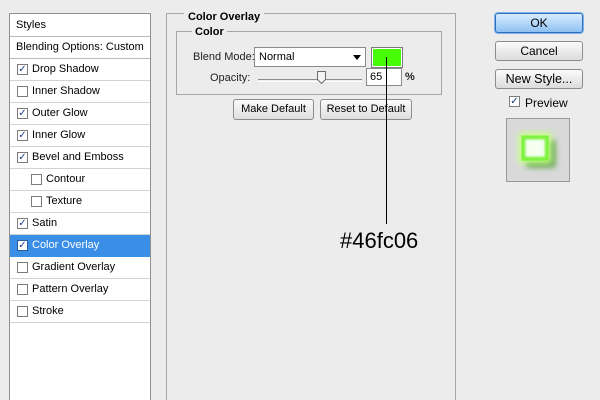  I want to click on section-title: Color Overlay, so click(224, 17).